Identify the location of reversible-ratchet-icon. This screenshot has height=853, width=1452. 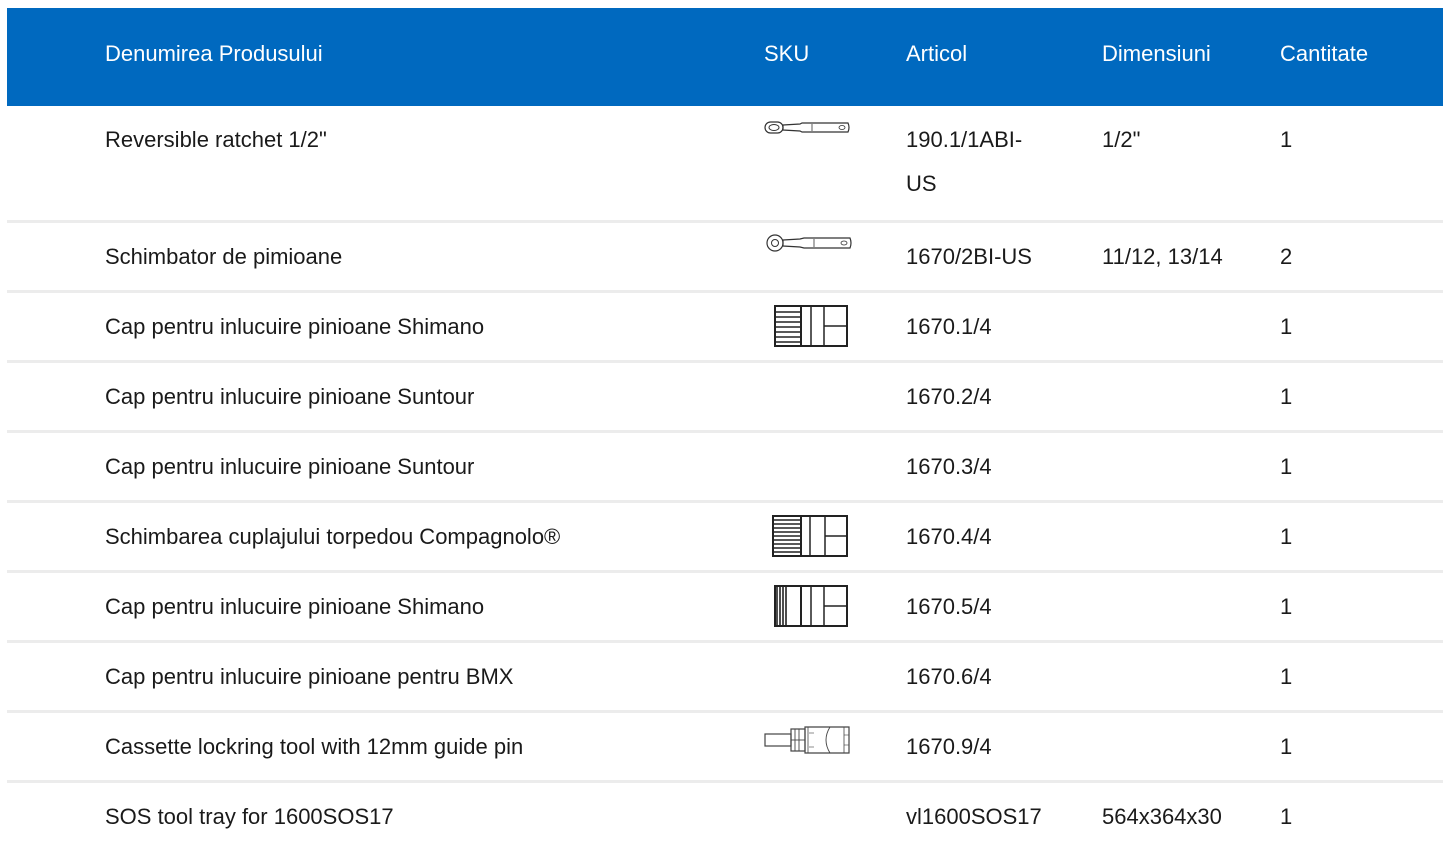
(807, 127).